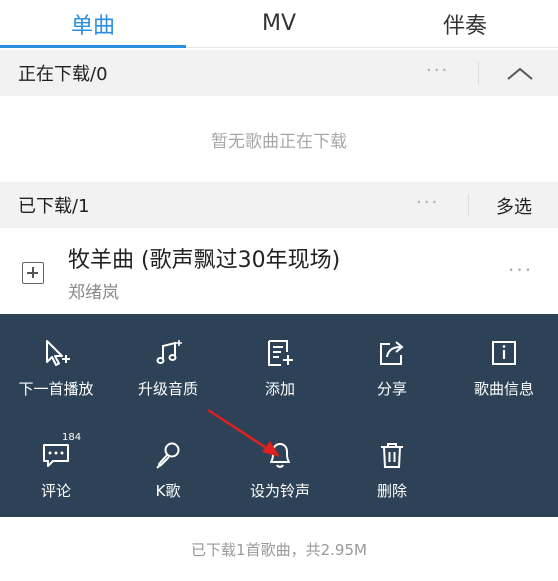 The image size is (558, 581). What do you see at coordinates (204, 260) in the screenshot?
I see `song-title: 牧羊曲 (歌声飘过30年现场)` at bounding box center [204, 260].